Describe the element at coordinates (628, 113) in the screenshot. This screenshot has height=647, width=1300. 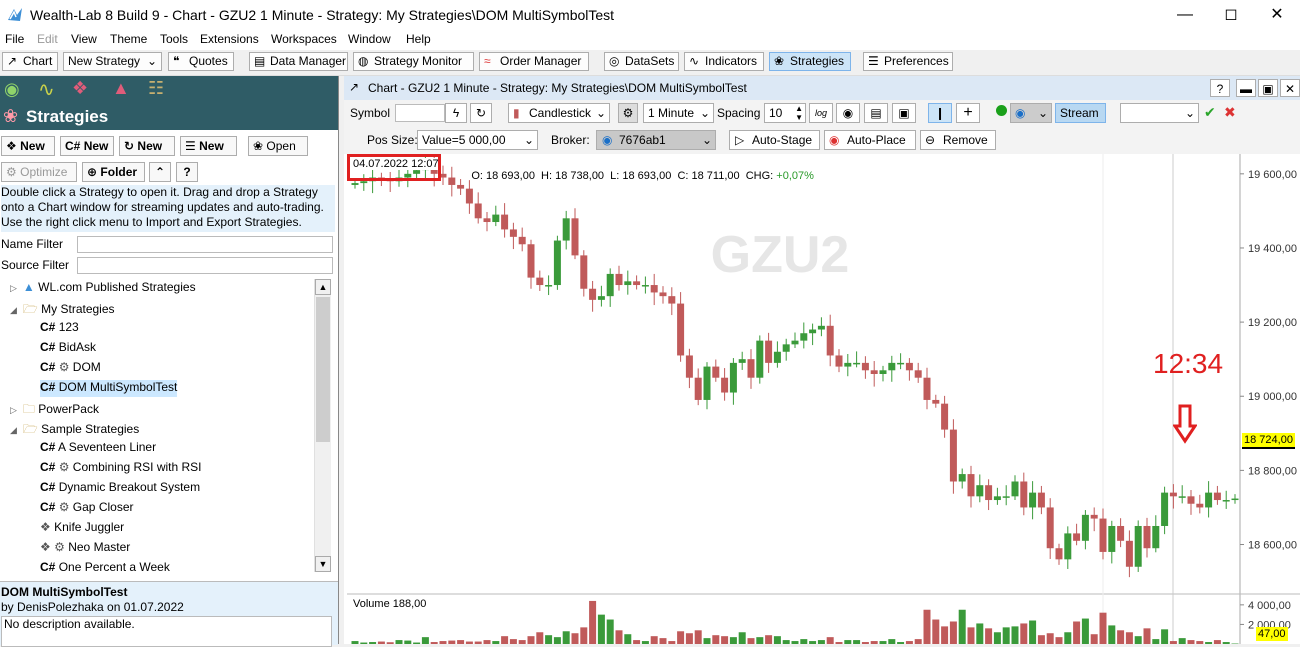
I see `chart-settings-button: ⚙` at that location.